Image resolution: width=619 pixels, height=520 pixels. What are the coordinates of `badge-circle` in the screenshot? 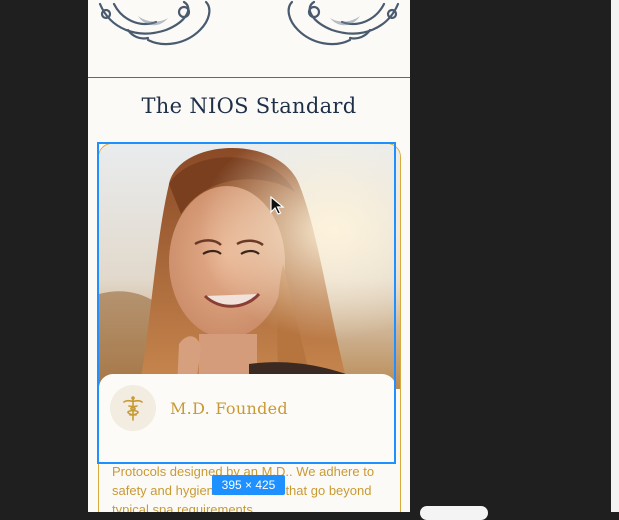 It's located at (133, 408).